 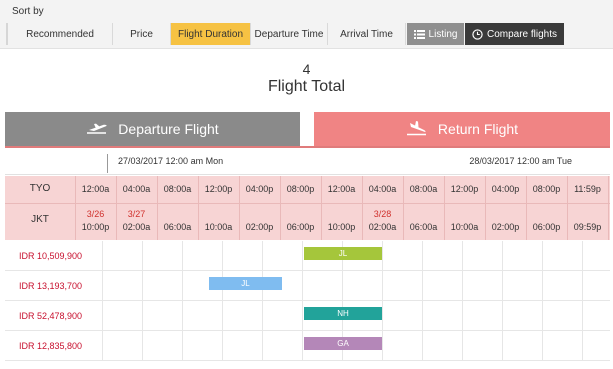 I want to click on origin-time-label: 11:59p, so click(x=587, y=189).